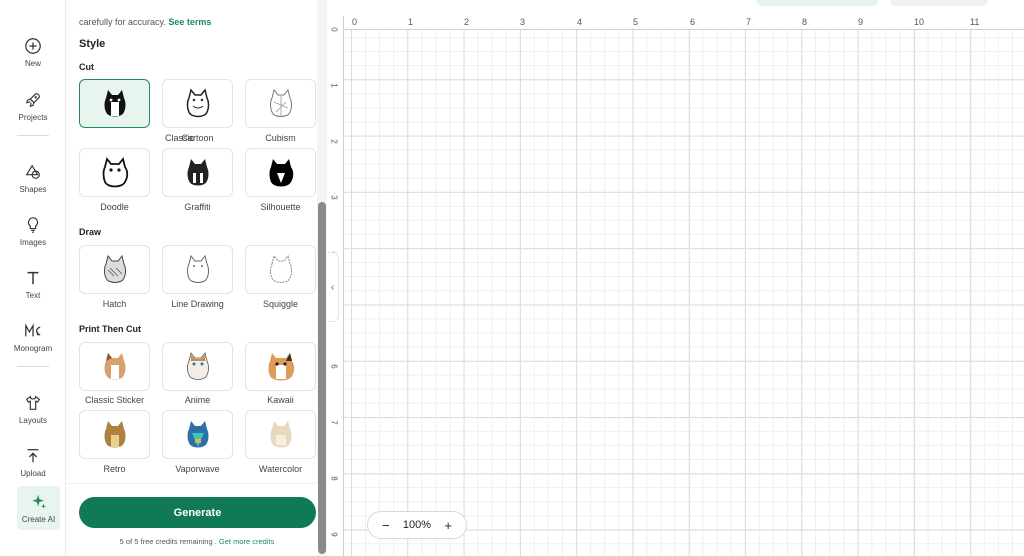  Describe the element at coordinates (197, 138) in the screenshot. I see `style-label: Cartoon` at that location.